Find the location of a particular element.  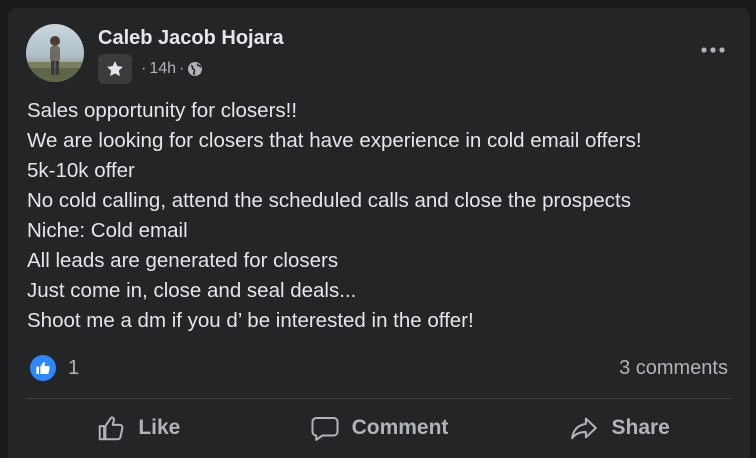

like-button: Like is located at coordinates (138, 428).